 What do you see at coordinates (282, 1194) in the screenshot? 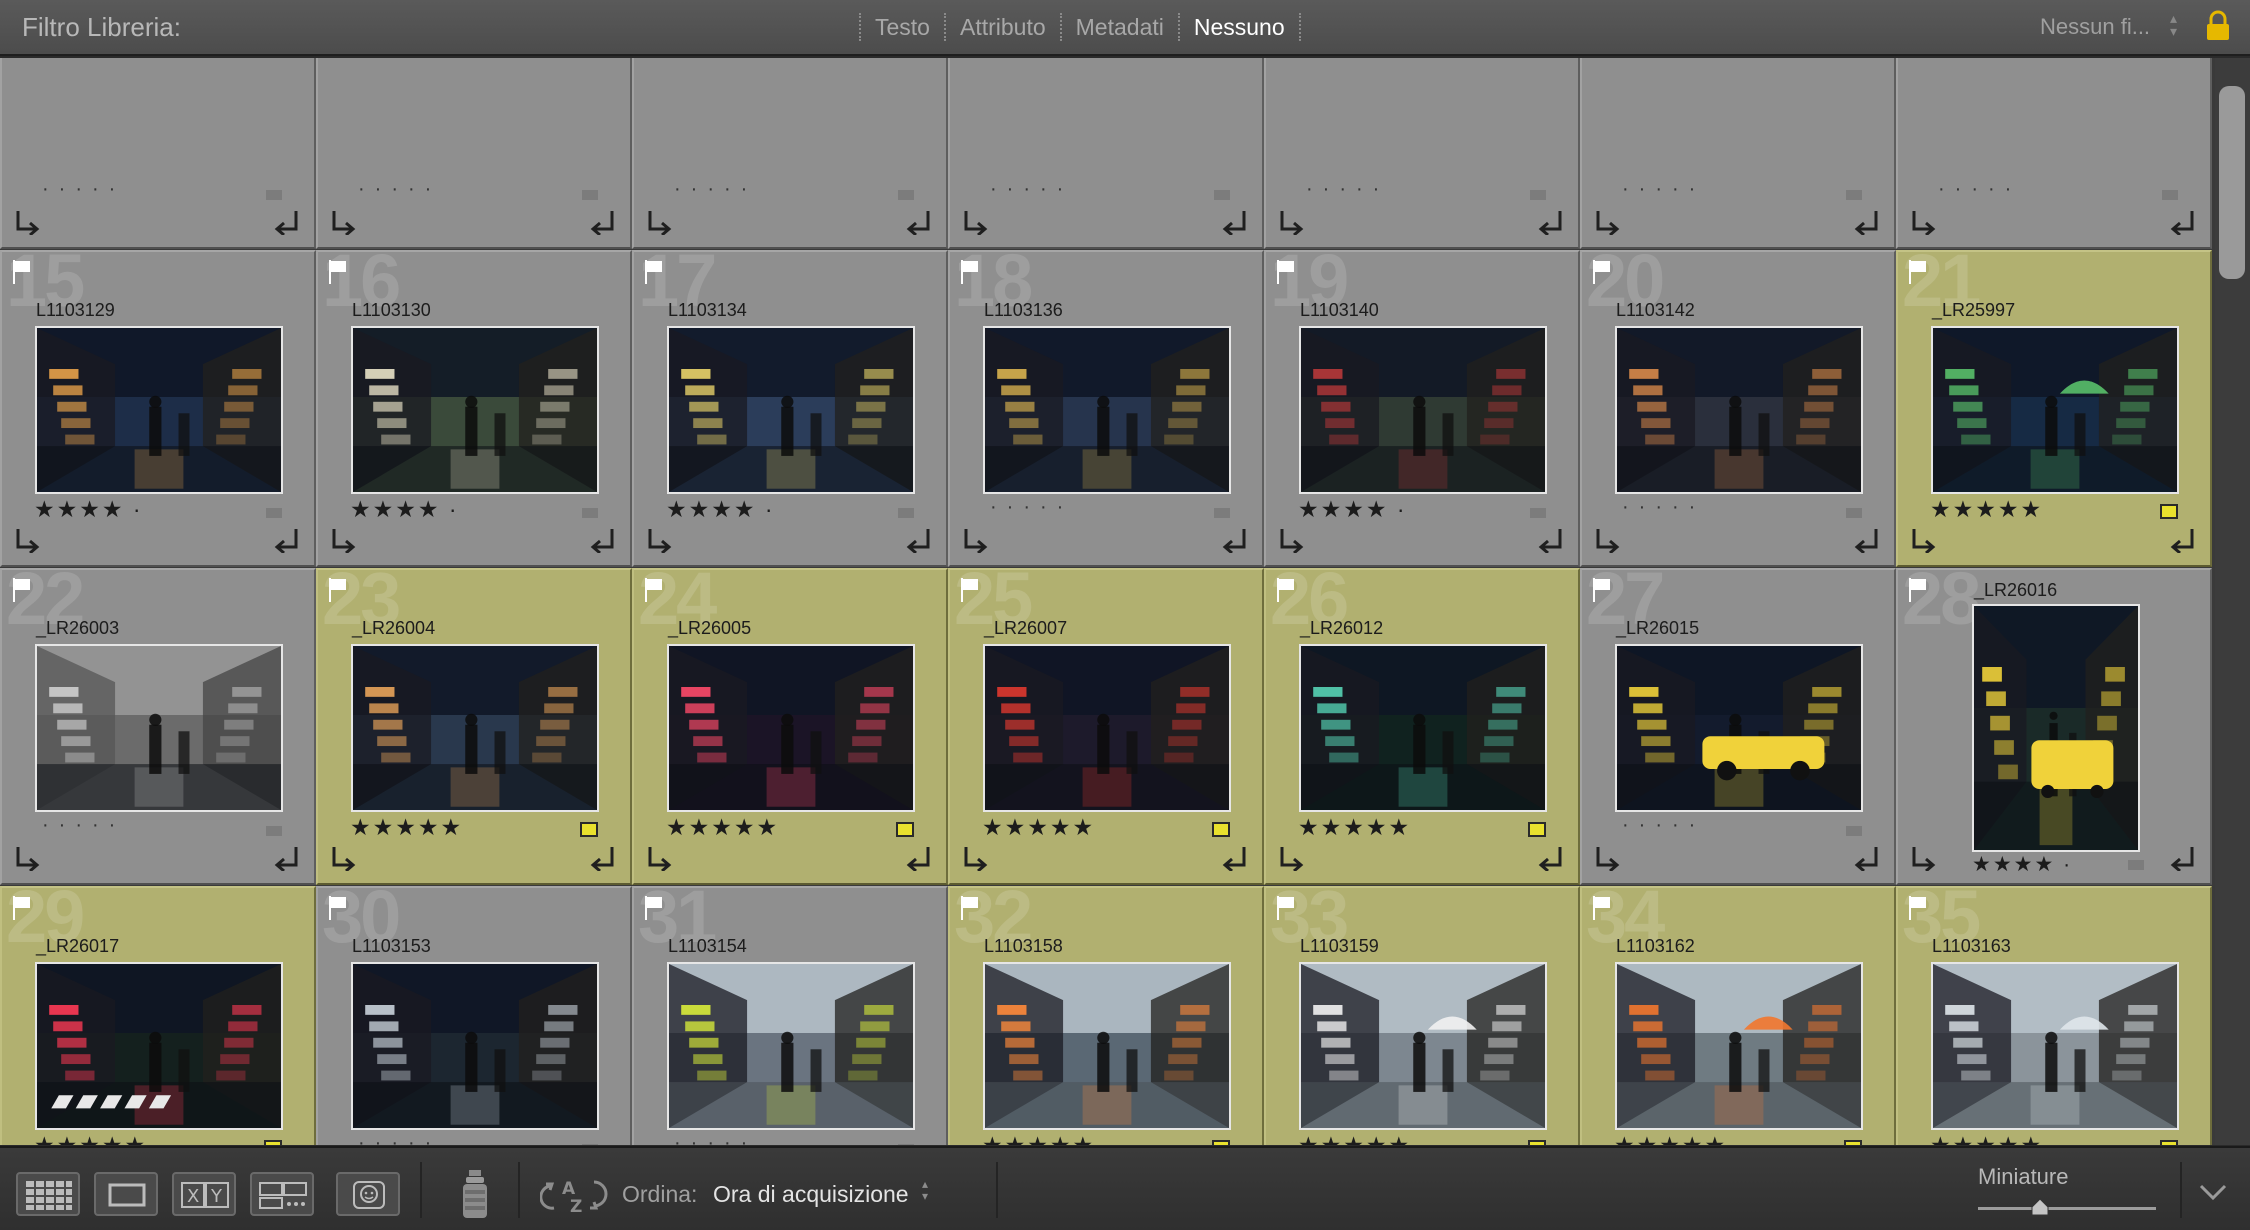
I see `survey-view-button` at bounding box center [282, 1194].